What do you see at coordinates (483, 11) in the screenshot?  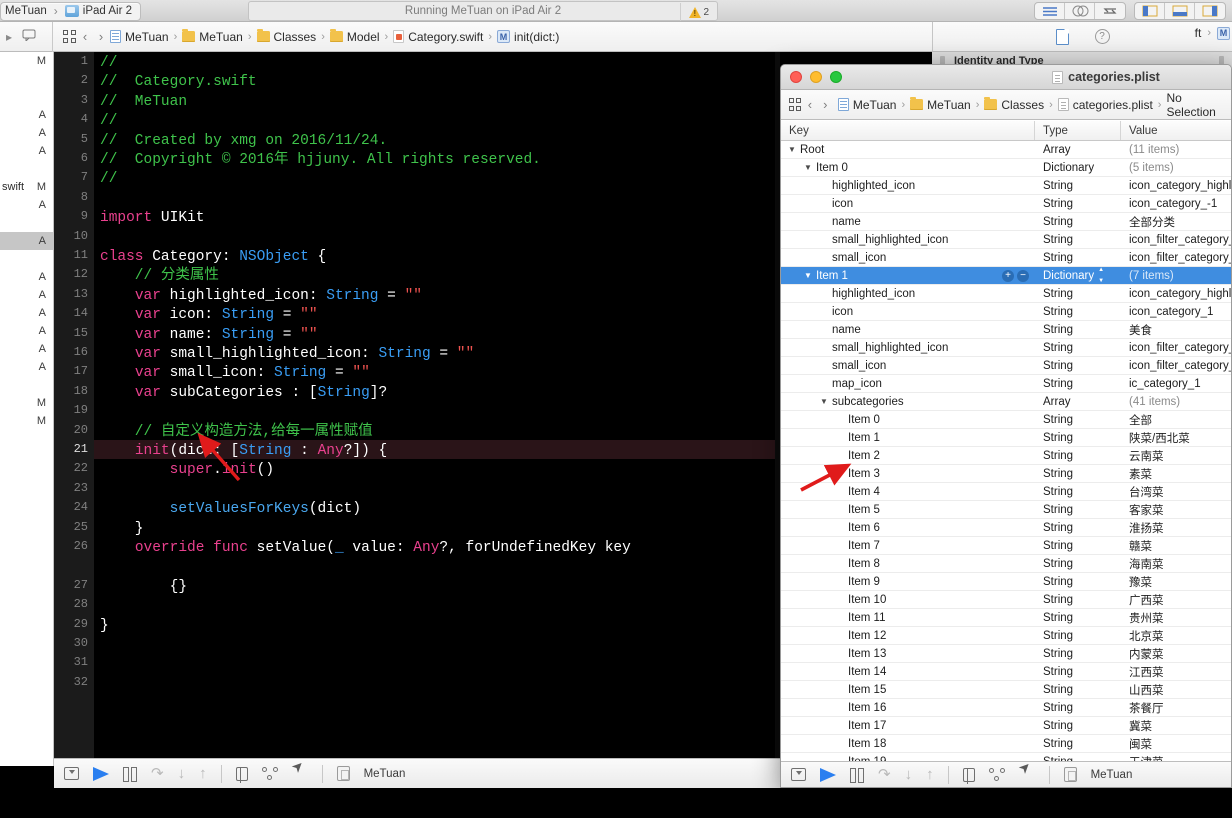 I see `activity-status-view: Running MeTuan on iPad Air 2 2` at bounding box center [483, 11].